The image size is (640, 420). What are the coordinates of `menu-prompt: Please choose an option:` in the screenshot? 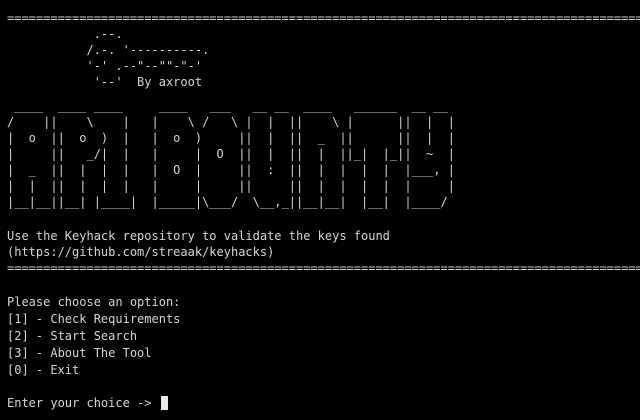 It's located at (94, 302).